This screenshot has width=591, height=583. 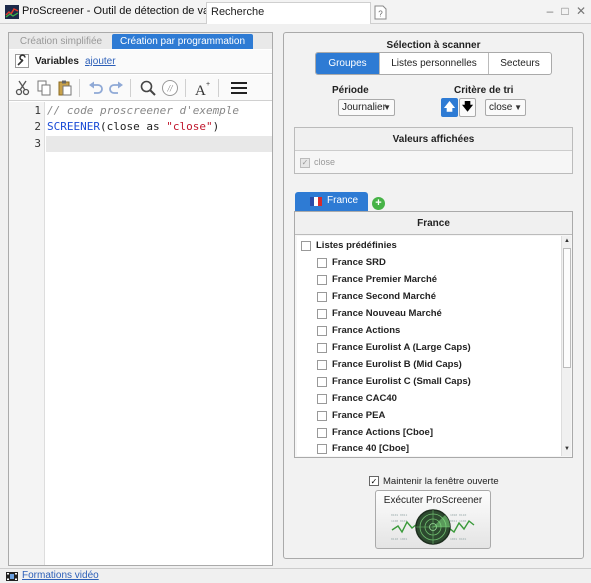 I want to click on redo-icon, so click(x=116, y=88).